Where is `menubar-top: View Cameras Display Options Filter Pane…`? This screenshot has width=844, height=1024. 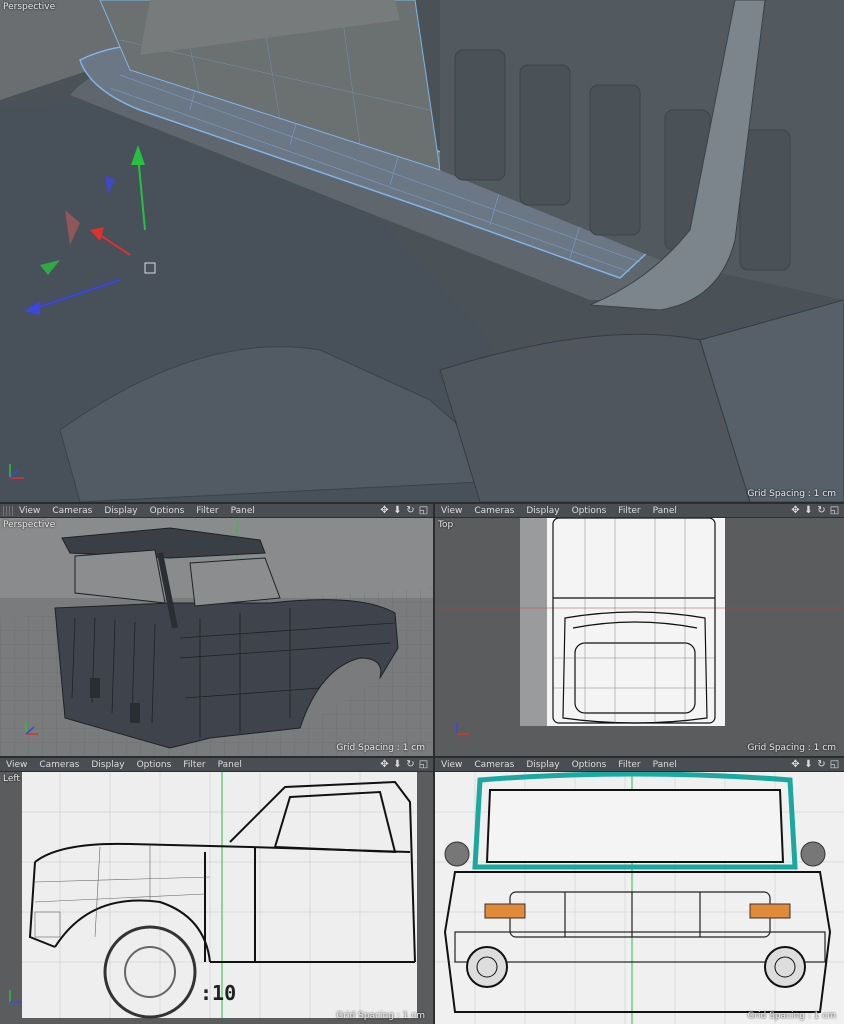
menubar-top: View Cameras Display Options Filter Pane… is located at coordinates (639, 511).